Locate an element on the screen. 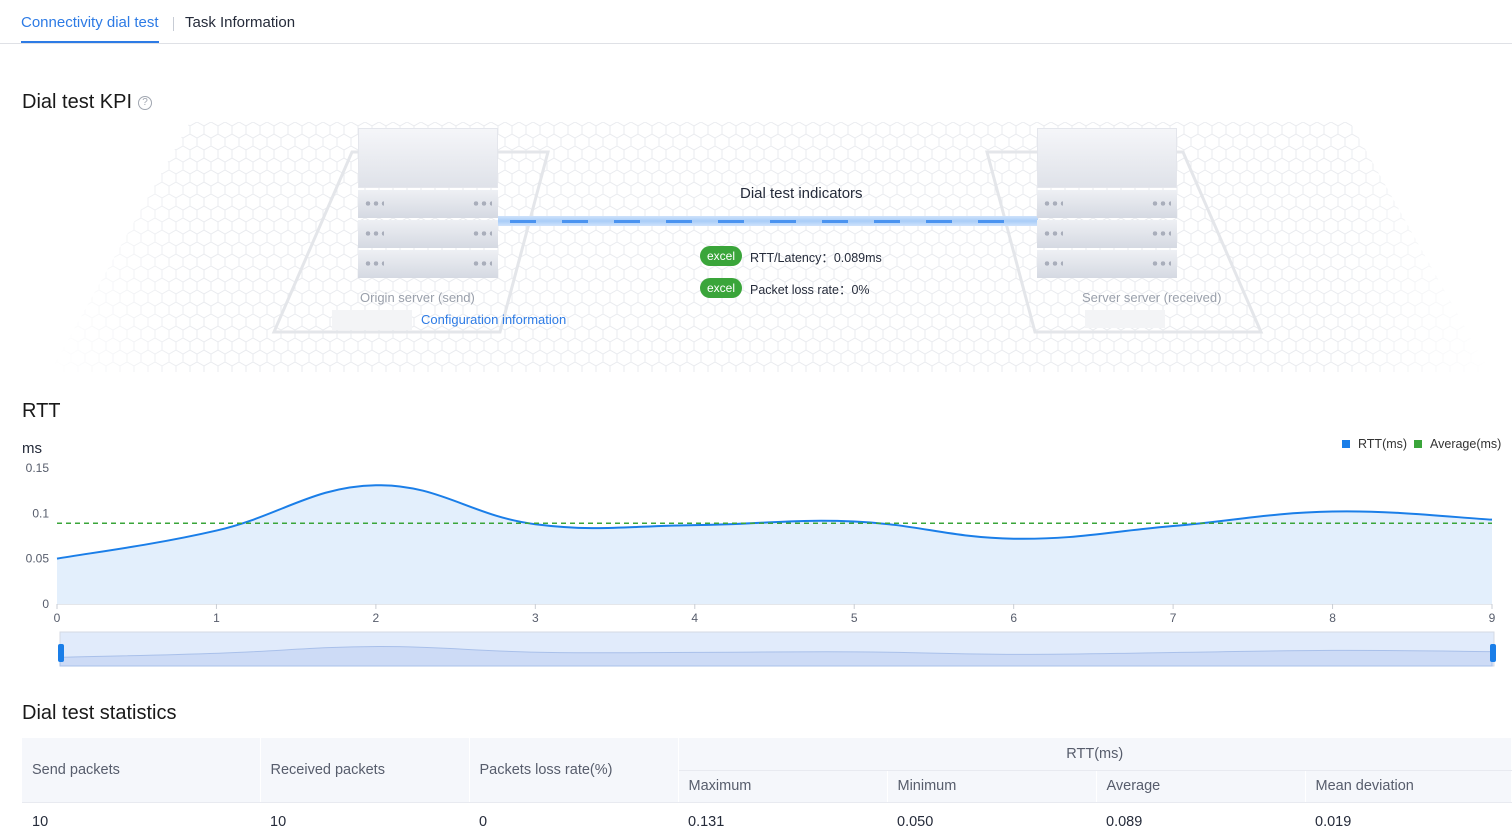 The height and width of the screenshot is (830, 1512). x-tick-label: 9 is located at coordinates (1492, 618).